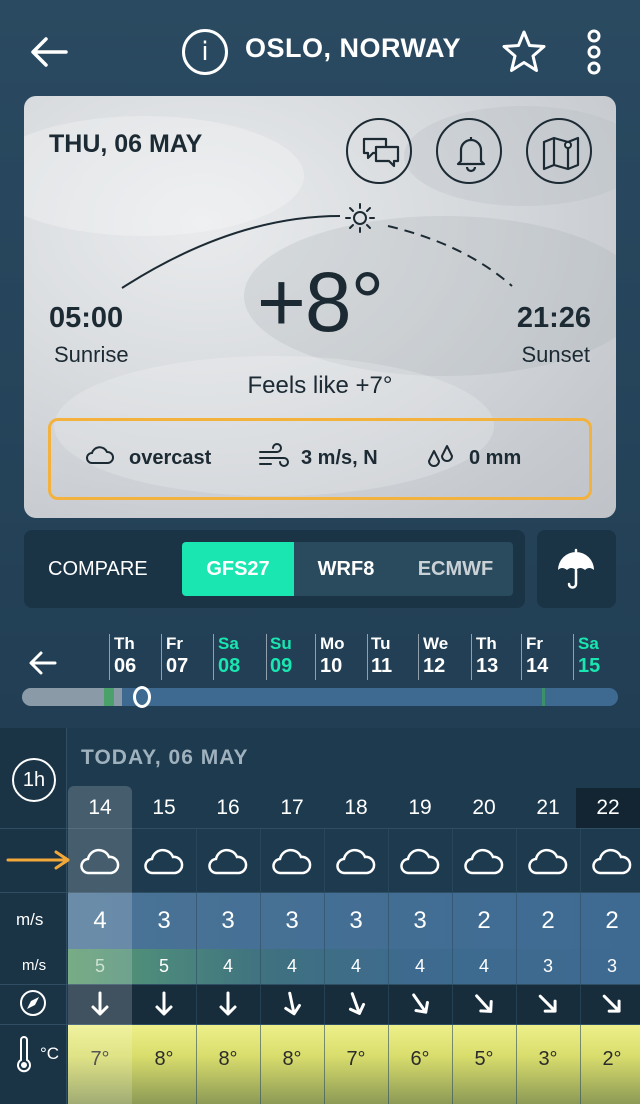 The width and height of the screenshot is (640, 1104). What do you see at coordinates (420, 808) in the screenshot?
I see `hour-cell: 19` at bounding box center [420, 808].